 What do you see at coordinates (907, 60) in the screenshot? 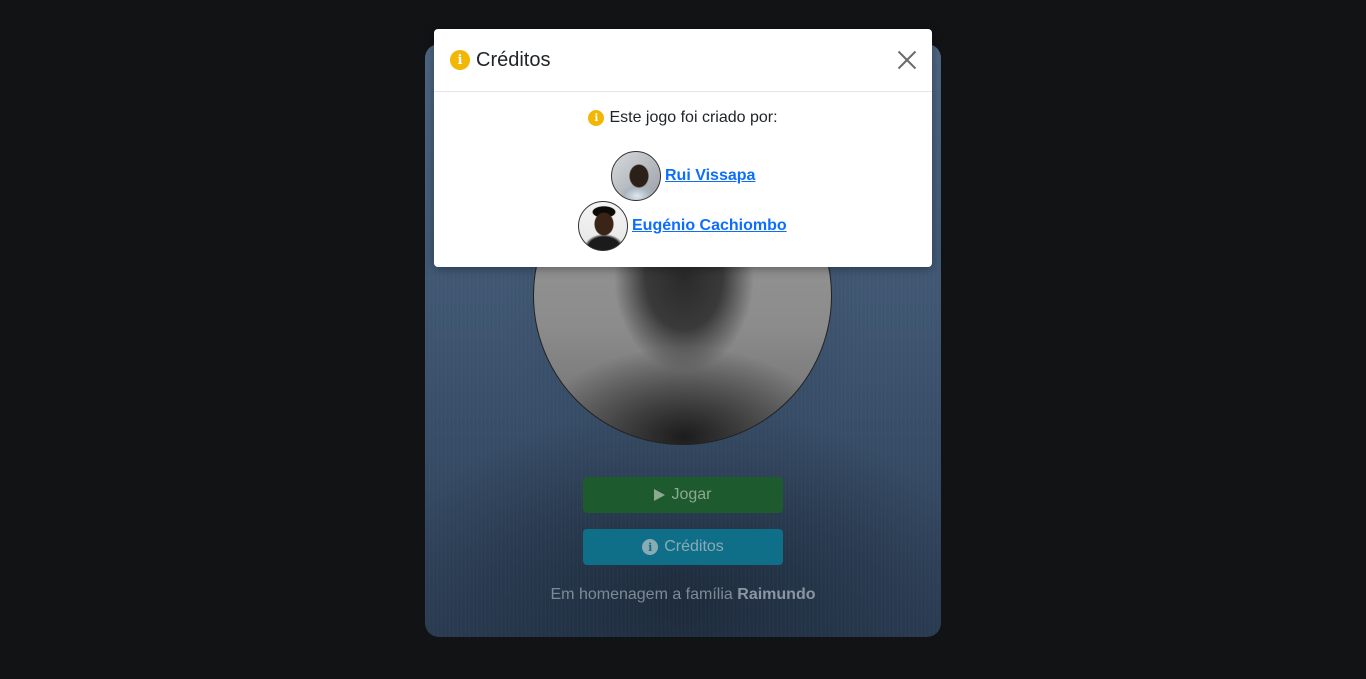
I see `close-icon` at bounding box center [907, 60].